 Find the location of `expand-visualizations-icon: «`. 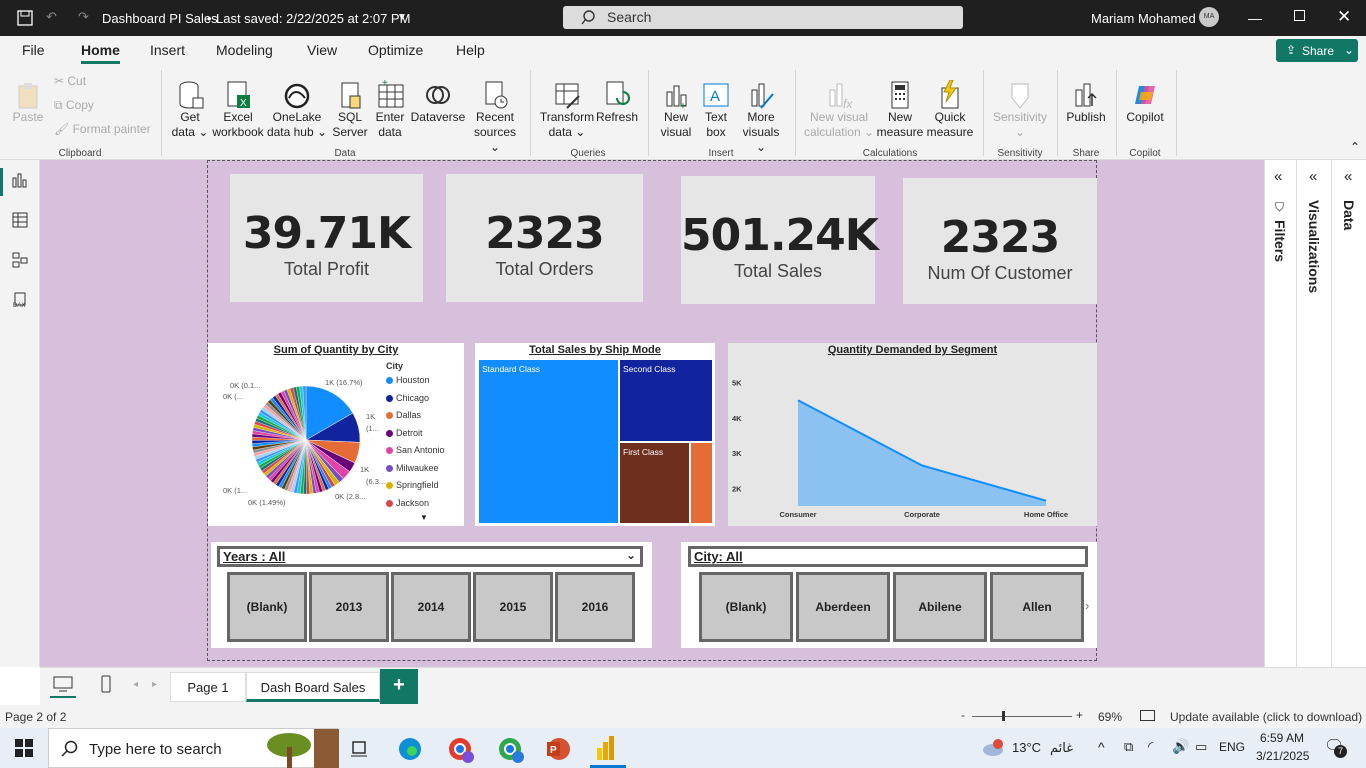

expand-visualizations-icon: « is located at coordinates (1313, 176).